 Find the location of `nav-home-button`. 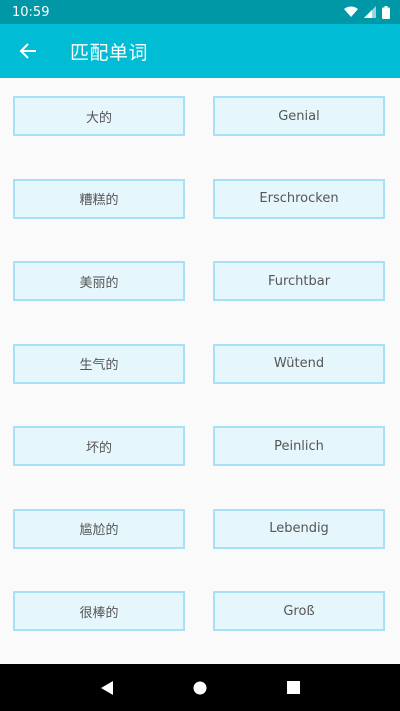

nav-home-button is located at coordinates (200, 688).